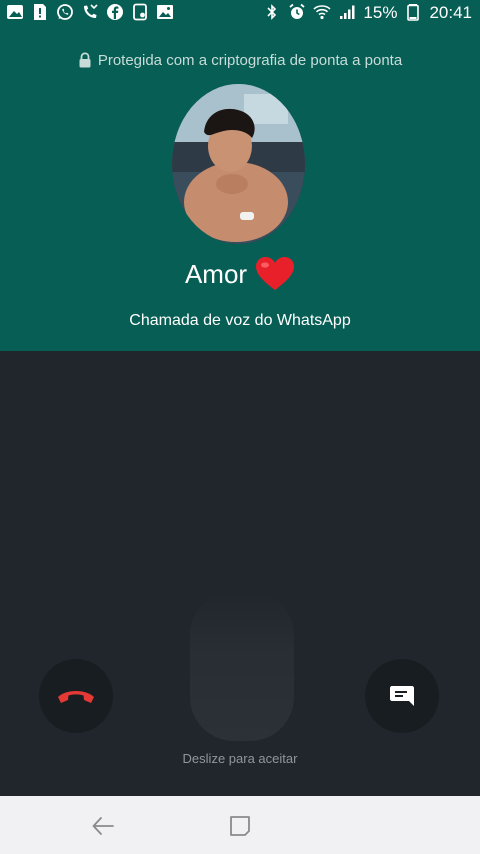  I want to click on back-button, so click(103, 826).